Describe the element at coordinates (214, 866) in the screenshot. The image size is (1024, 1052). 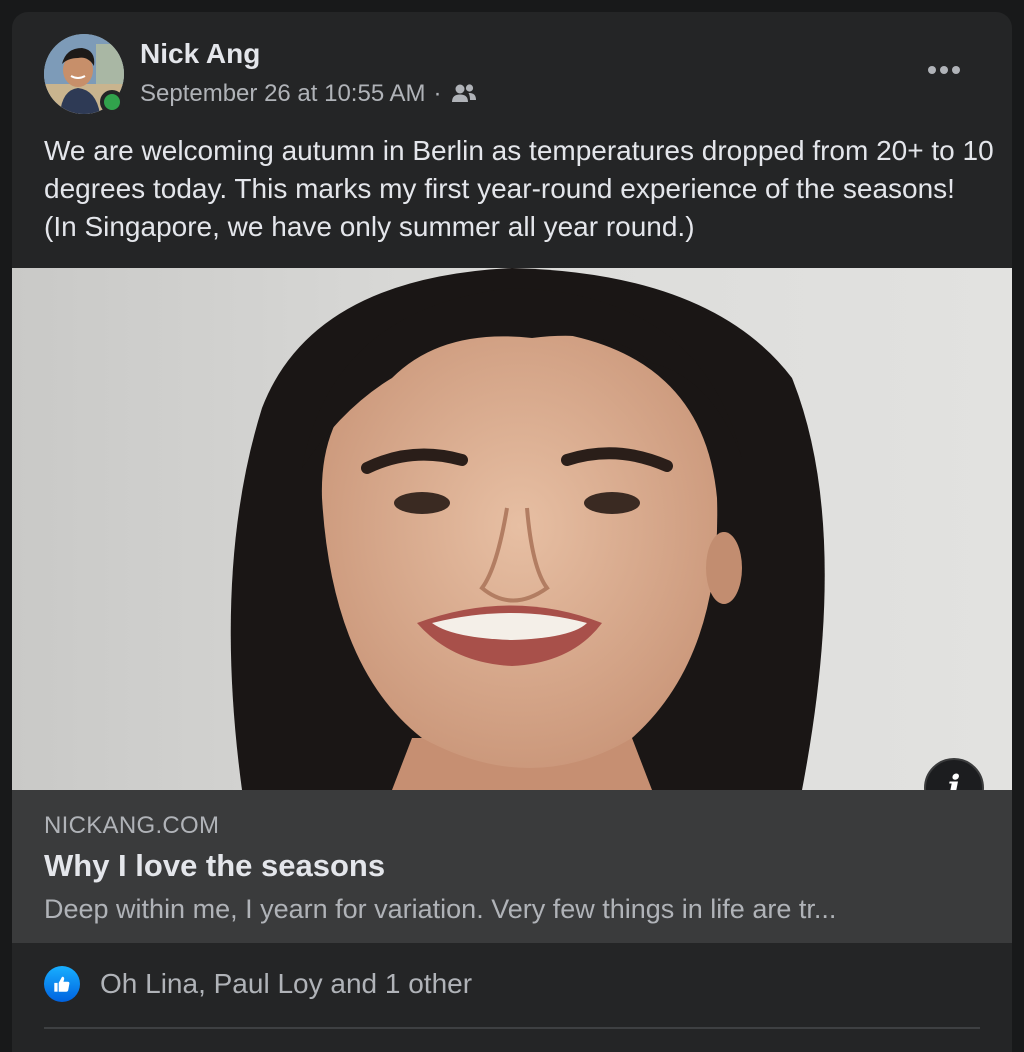
I see `link-title: Why I love the seasons` at that location.